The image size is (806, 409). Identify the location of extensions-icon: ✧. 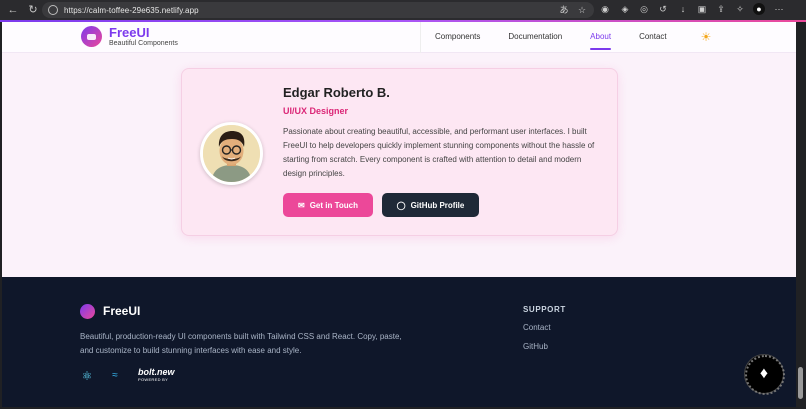
(740, 9).